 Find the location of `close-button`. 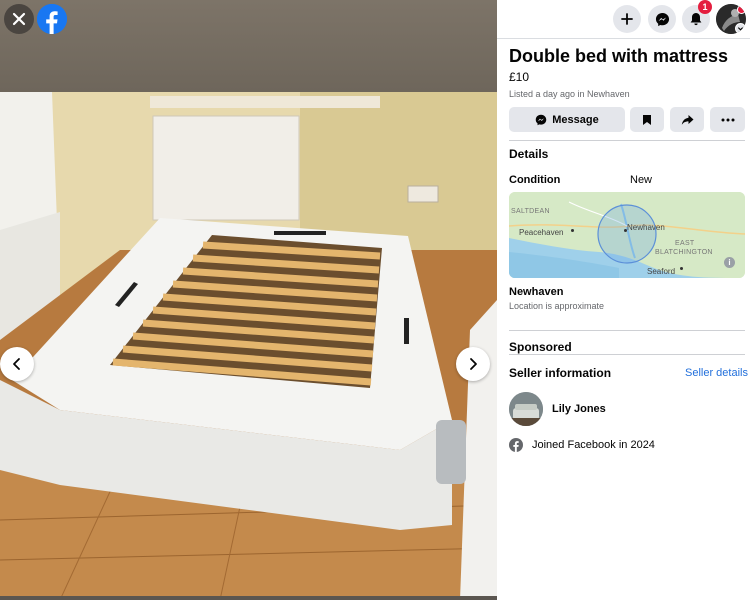

close-button is located at coordinates (19, 19).